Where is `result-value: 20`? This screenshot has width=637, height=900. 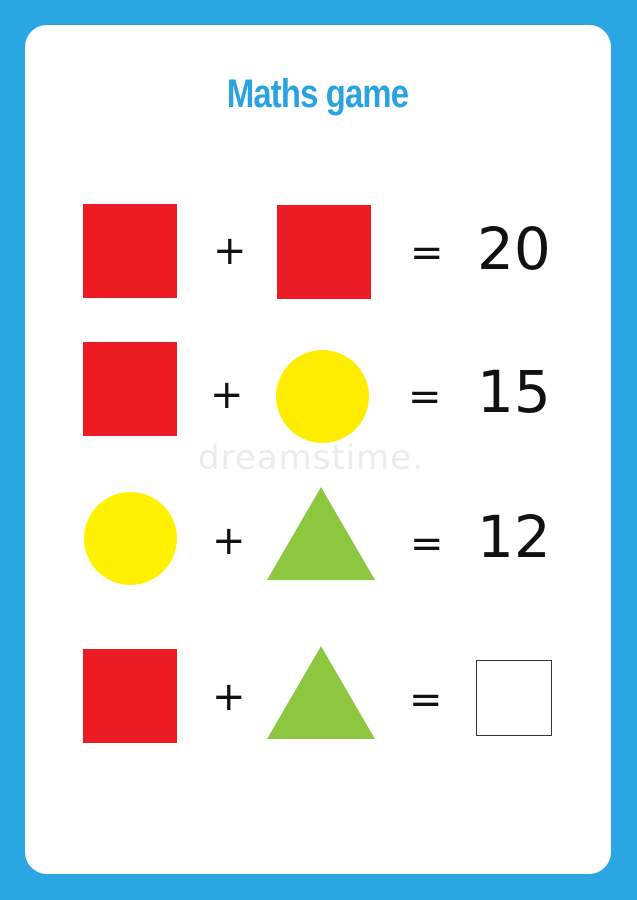
result-value: 20 is located at coordinates (514, 249).